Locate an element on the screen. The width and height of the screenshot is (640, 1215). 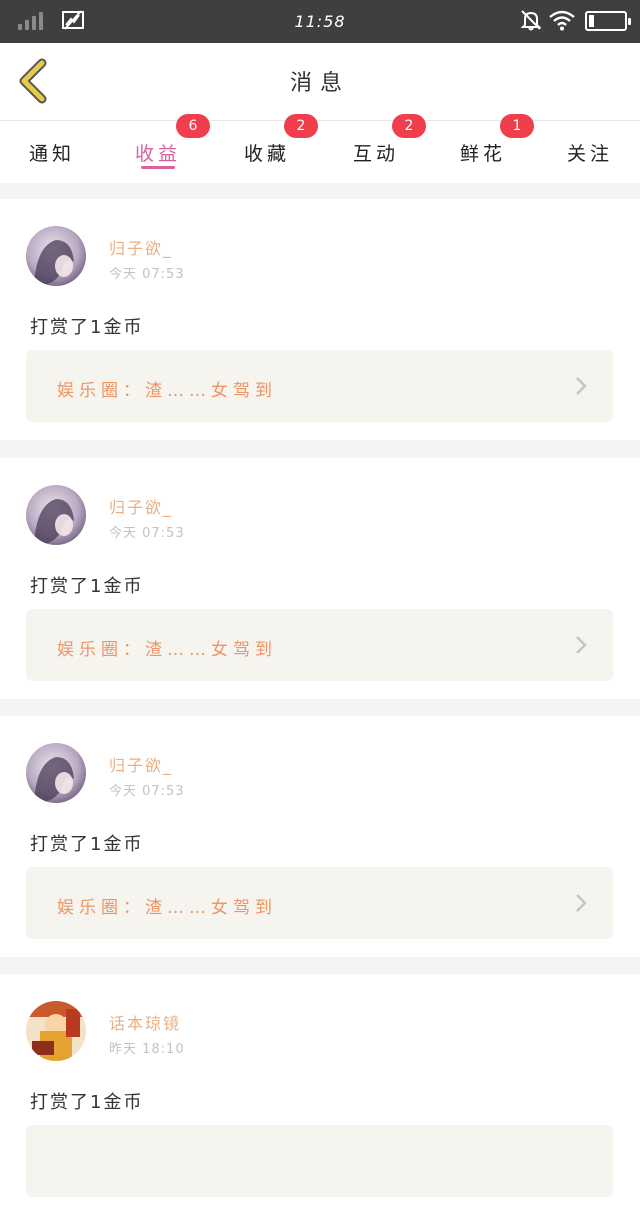
active-tab-indicator is located at coordinates (158, 167).